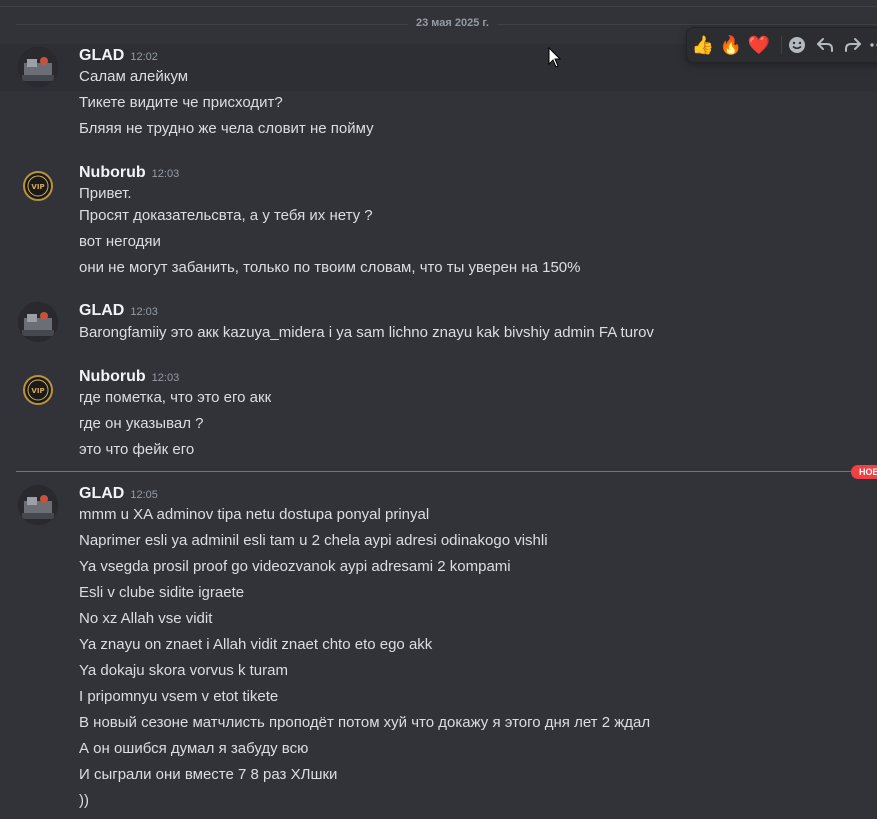 This screenshot has width=877, height=819. I want to click on new-messages-badge: НОВ, so click(864, 472).